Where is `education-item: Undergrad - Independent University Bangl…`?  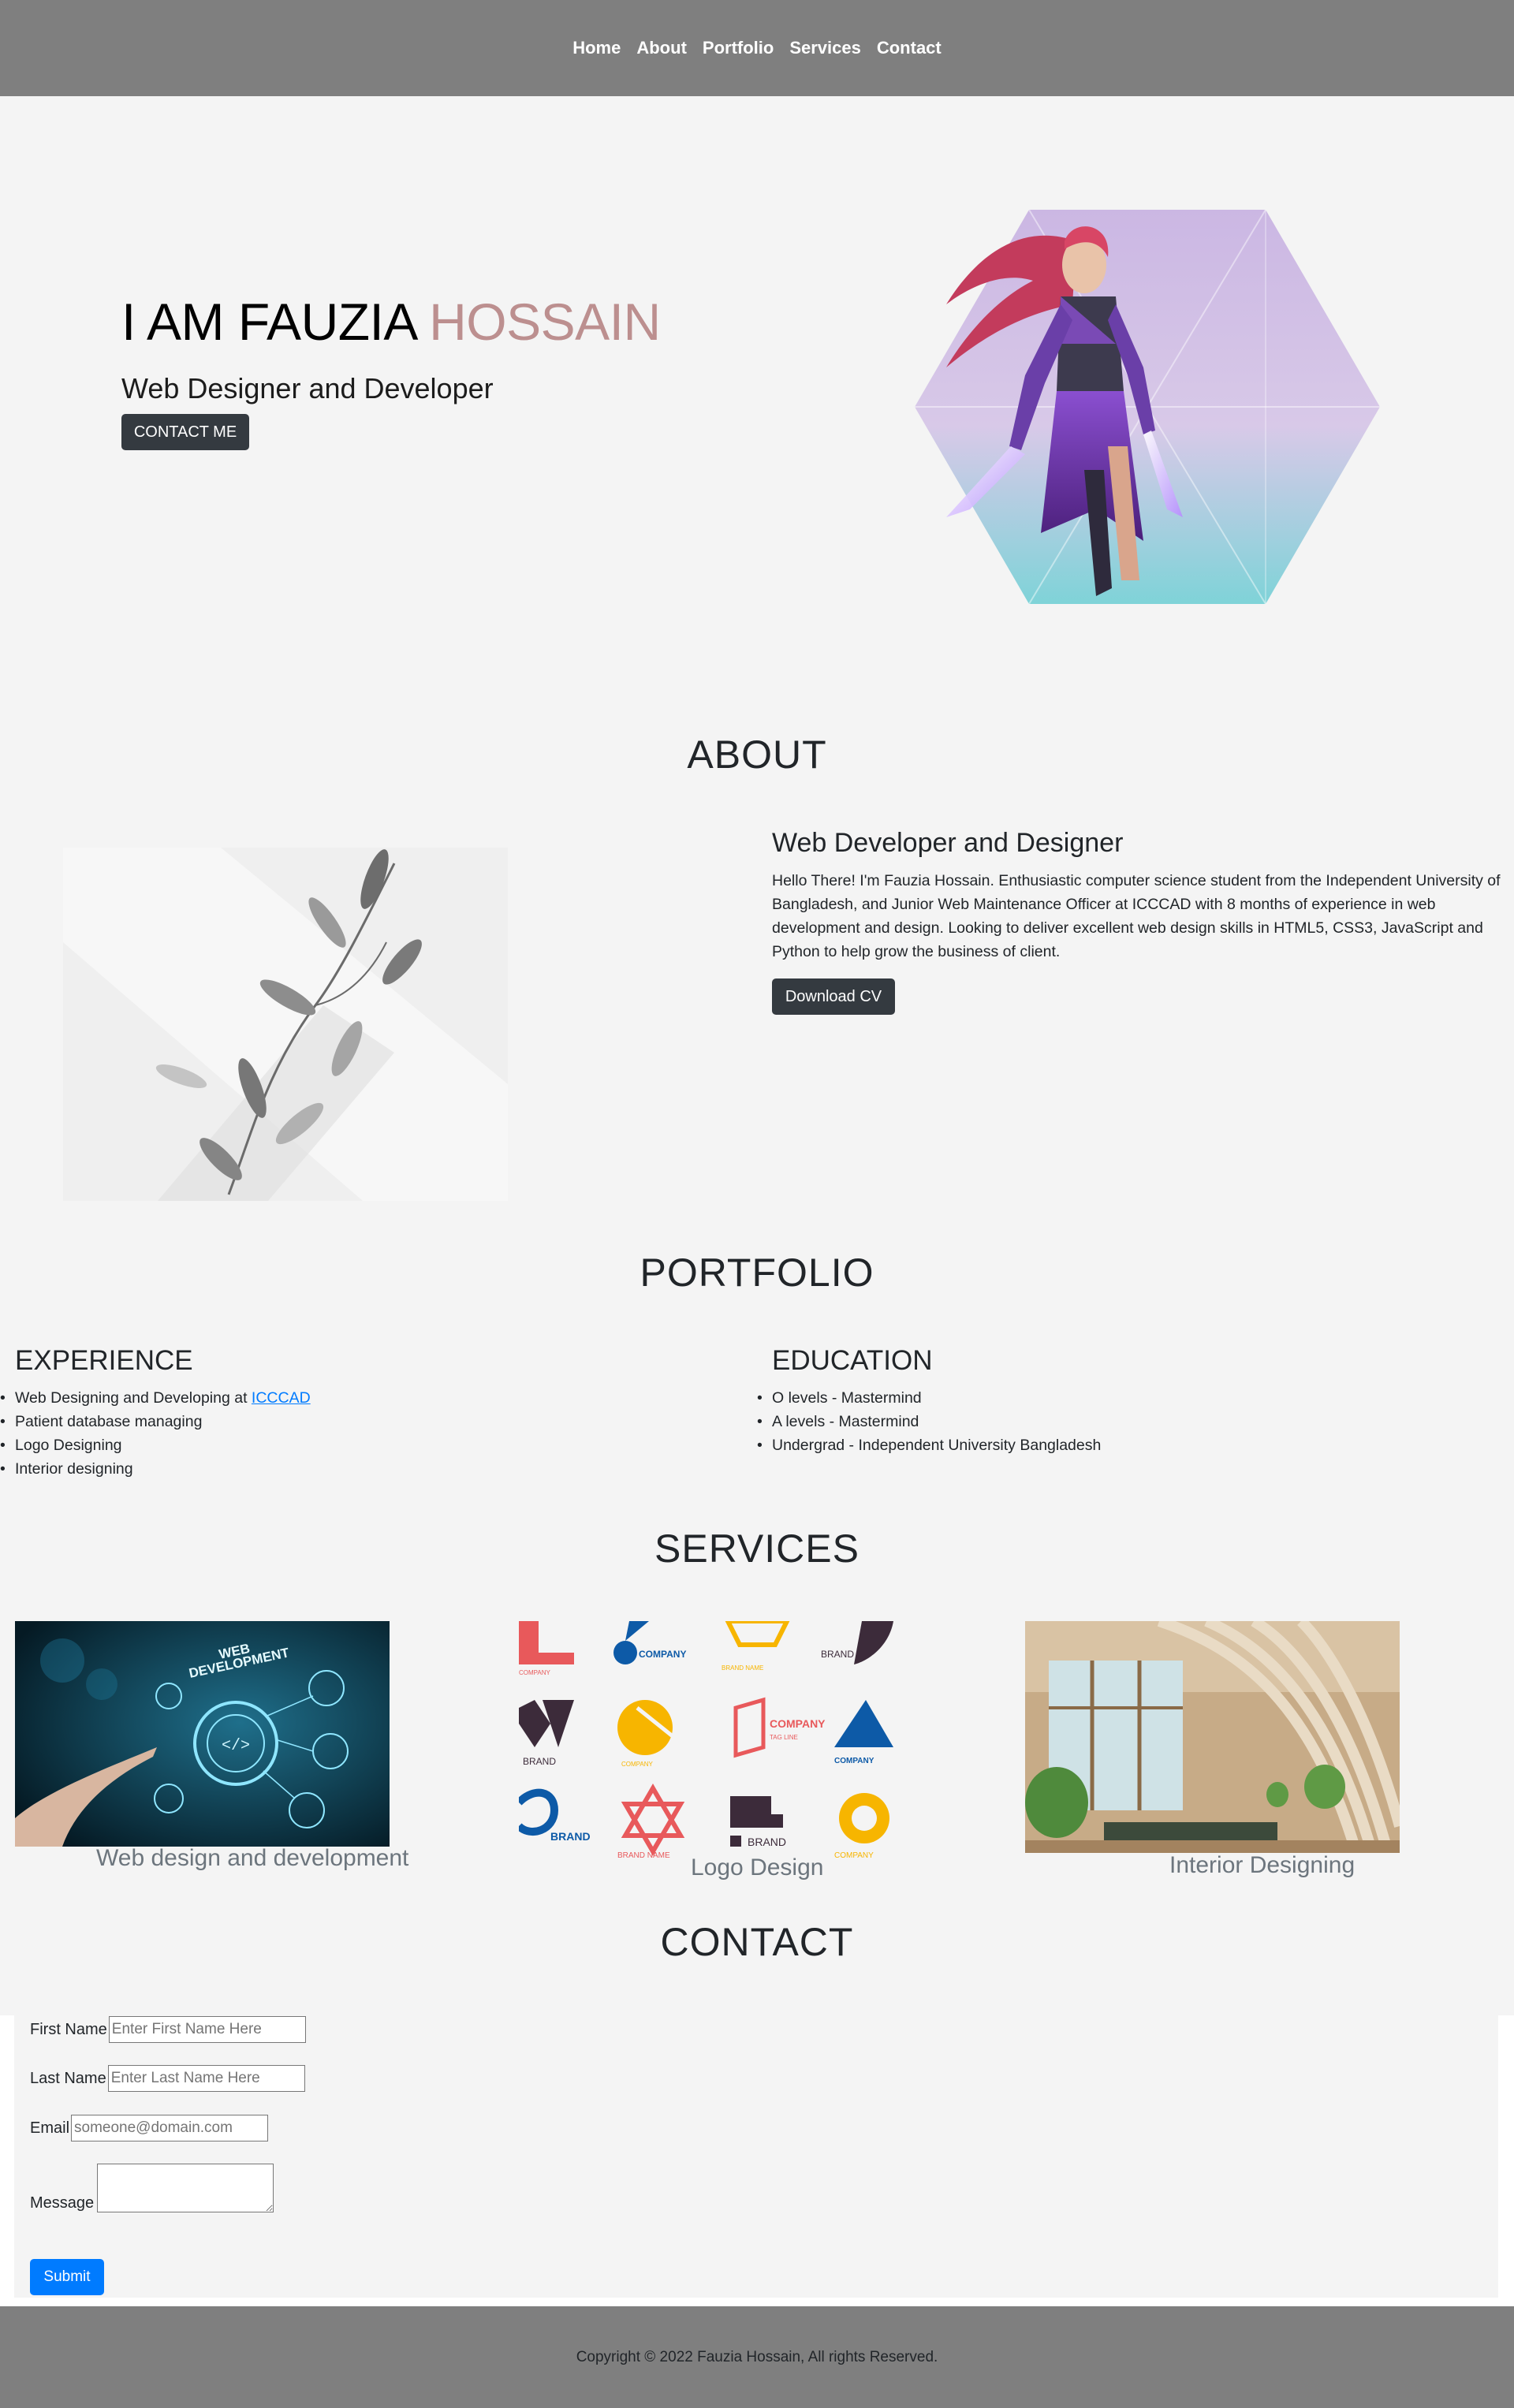 education-item: Undergrad - Independent University Bangl… is located at coordinates (929, 1445).